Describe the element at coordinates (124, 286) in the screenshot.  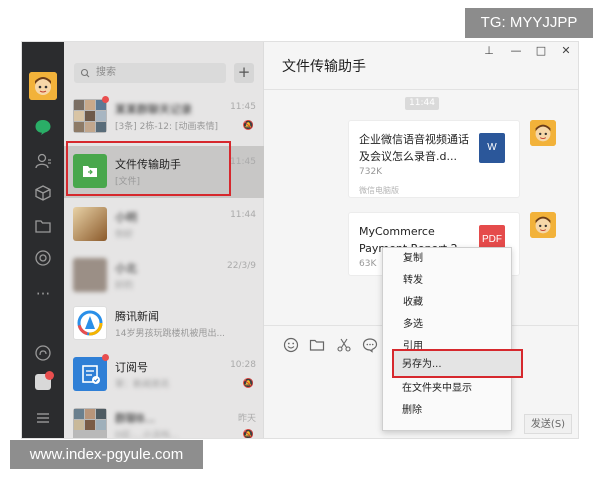
I see `chat-preview: 好的` at that location.